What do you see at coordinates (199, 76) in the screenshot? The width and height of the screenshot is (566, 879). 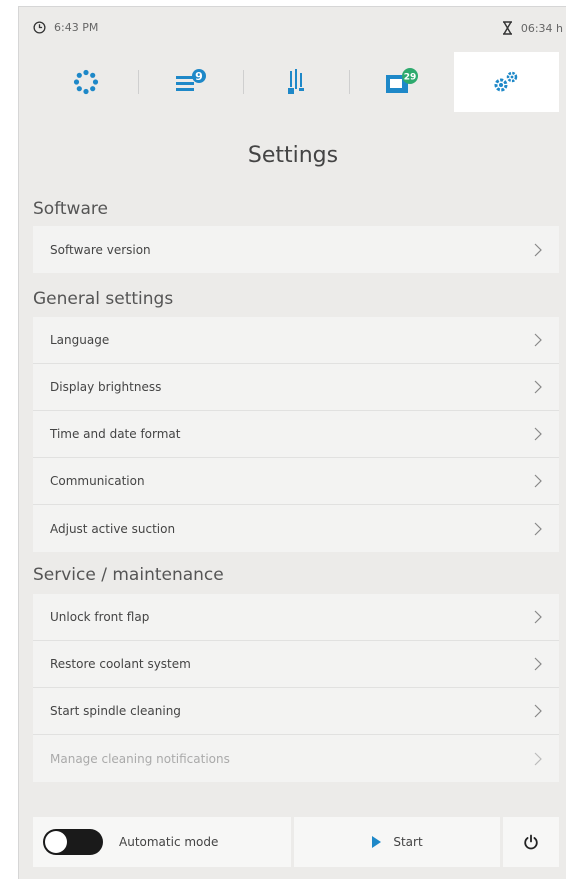 I see `queue-badge-count: 9` at bounding box center [199, 76].